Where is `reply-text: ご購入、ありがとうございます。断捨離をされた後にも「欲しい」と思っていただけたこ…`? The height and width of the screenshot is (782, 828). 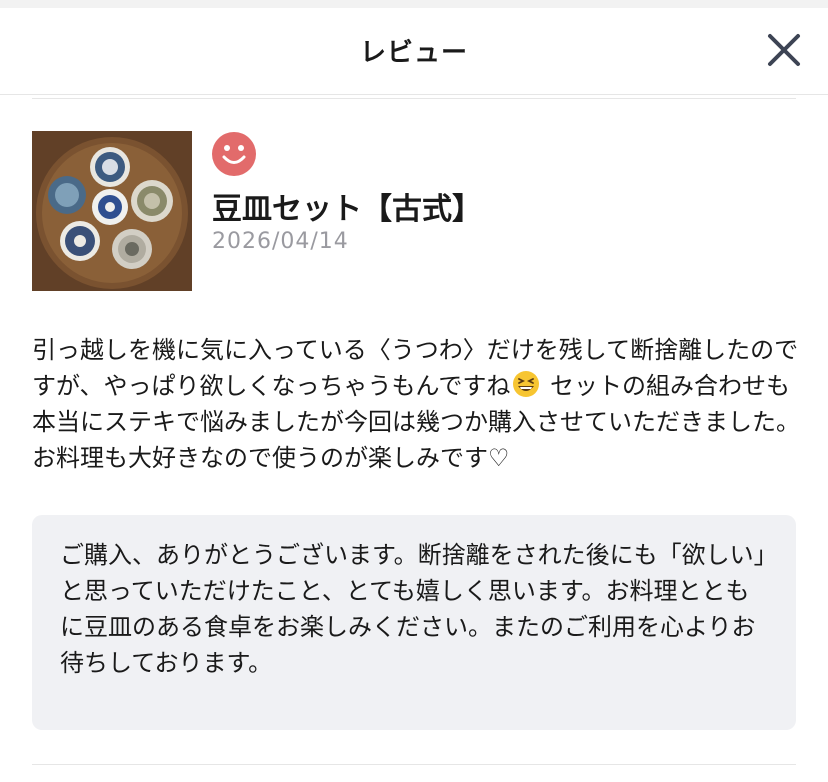 reply-text: ご購入、ありがとうございます。断捨離をされた後にも「欲しい」と思っていただけたこ… is located at coordinates (413, 609).